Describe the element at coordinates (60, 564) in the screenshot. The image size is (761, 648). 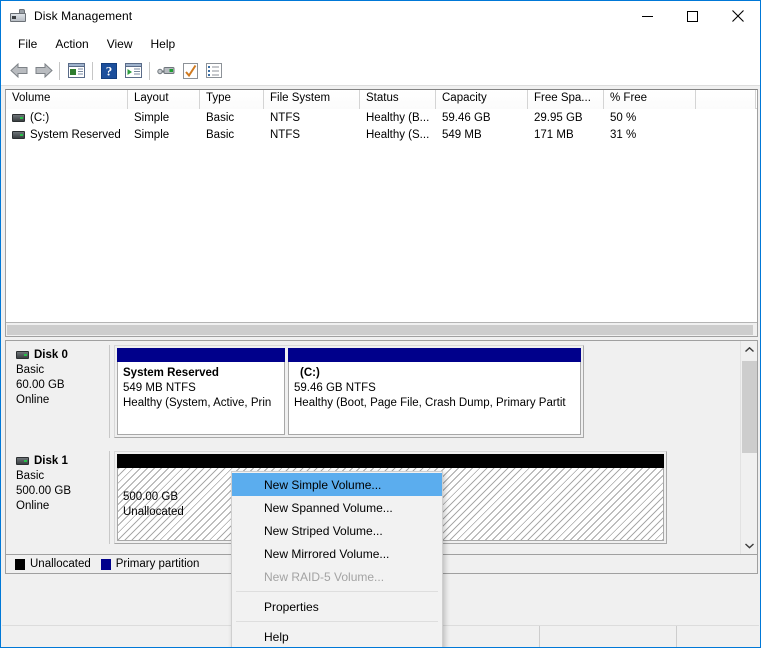
I see `legend-label: Unallocated` at that location.